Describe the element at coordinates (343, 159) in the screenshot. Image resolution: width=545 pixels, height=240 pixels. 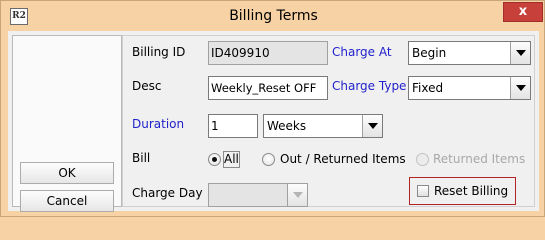
I see `bill-out-returned-label: Out / Returned Items` at that location.